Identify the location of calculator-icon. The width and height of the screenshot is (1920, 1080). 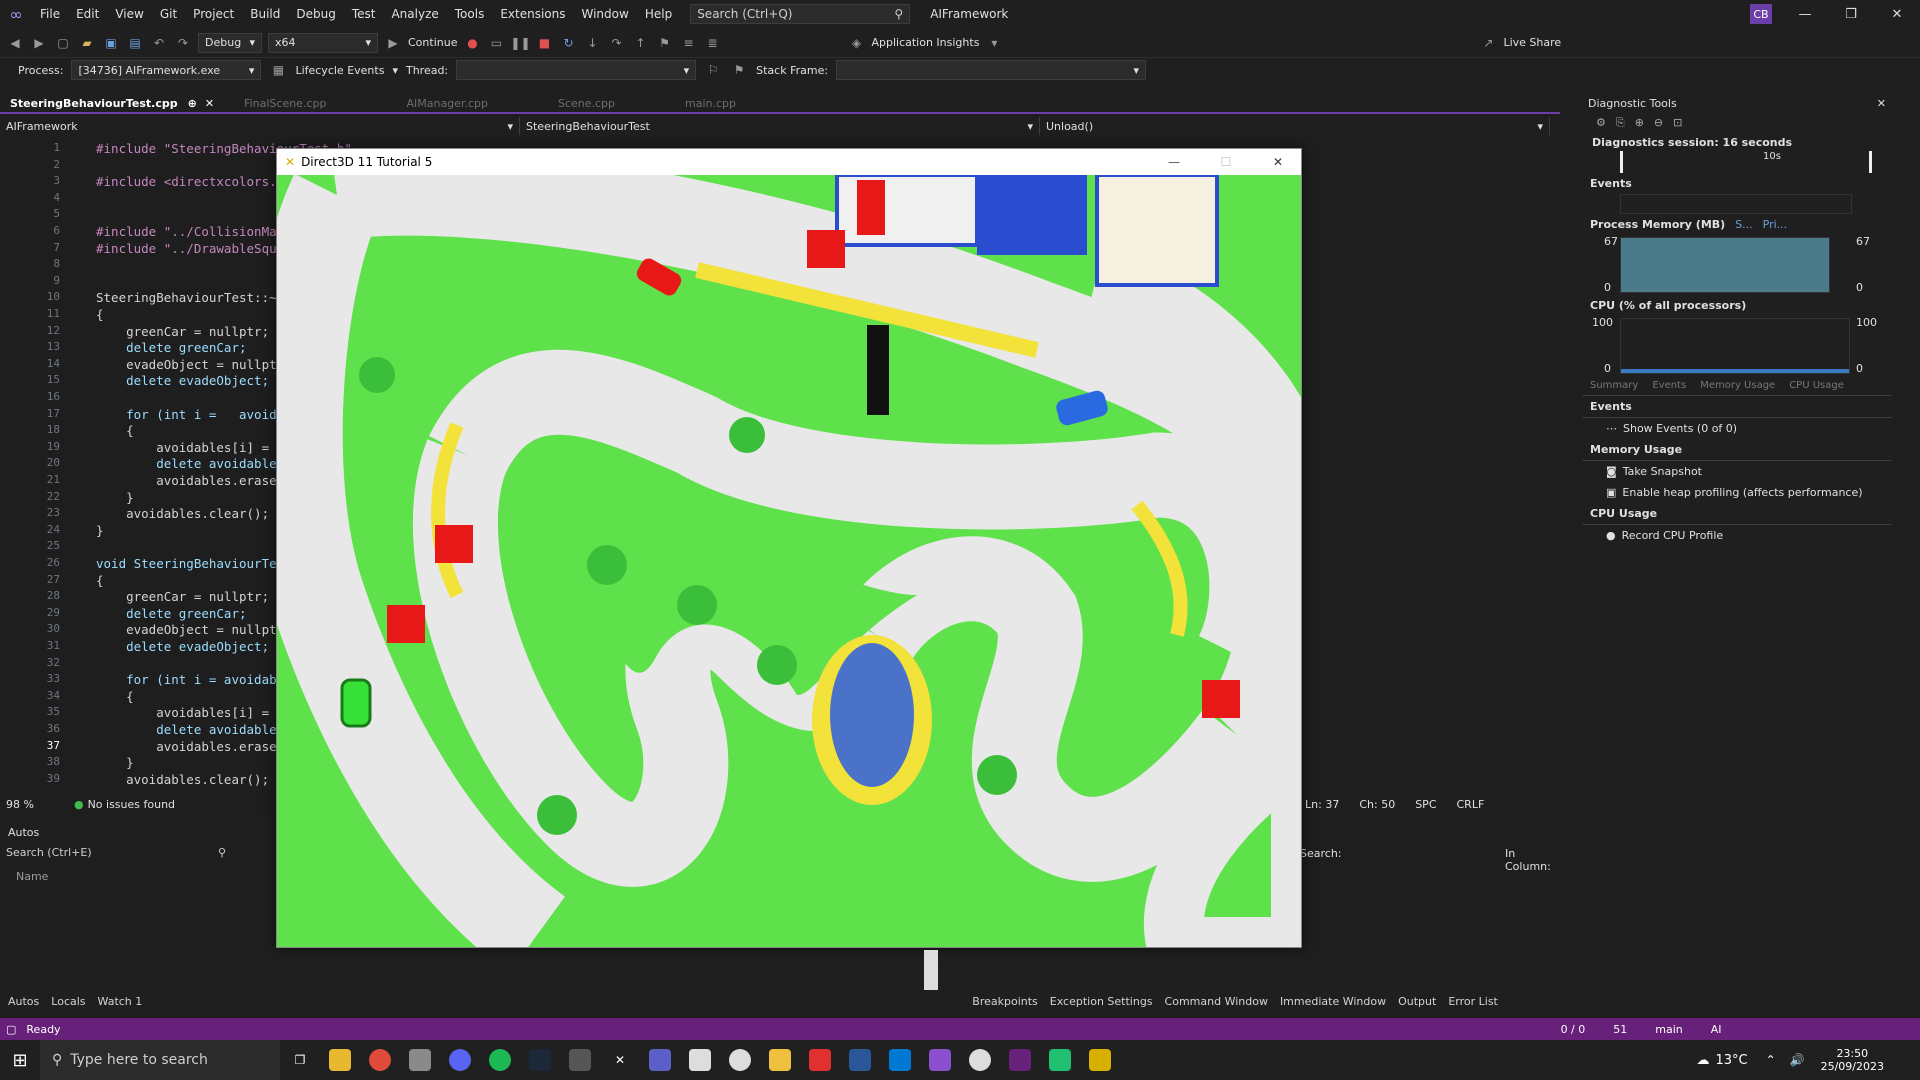
(580, 1060).